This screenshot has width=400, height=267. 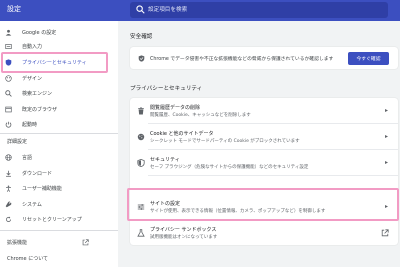 I want to click on search-box, so click(x=259, y=10).